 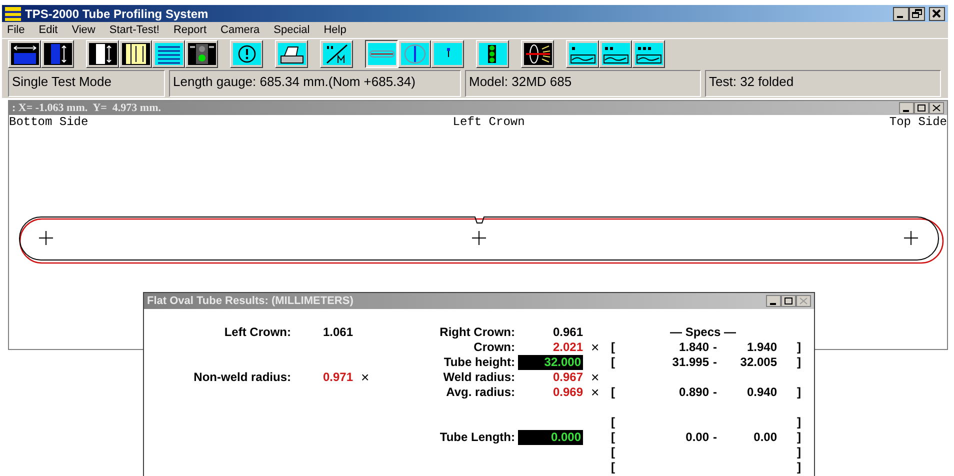 I want to click on horizontal-tube-button, so click(x=381, y=54).